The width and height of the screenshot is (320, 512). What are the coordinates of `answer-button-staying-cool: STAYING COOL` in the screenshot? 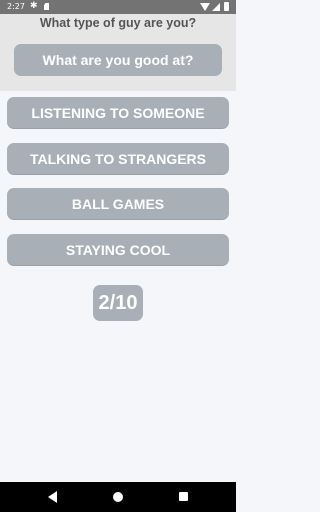 It's located at (118, 250).